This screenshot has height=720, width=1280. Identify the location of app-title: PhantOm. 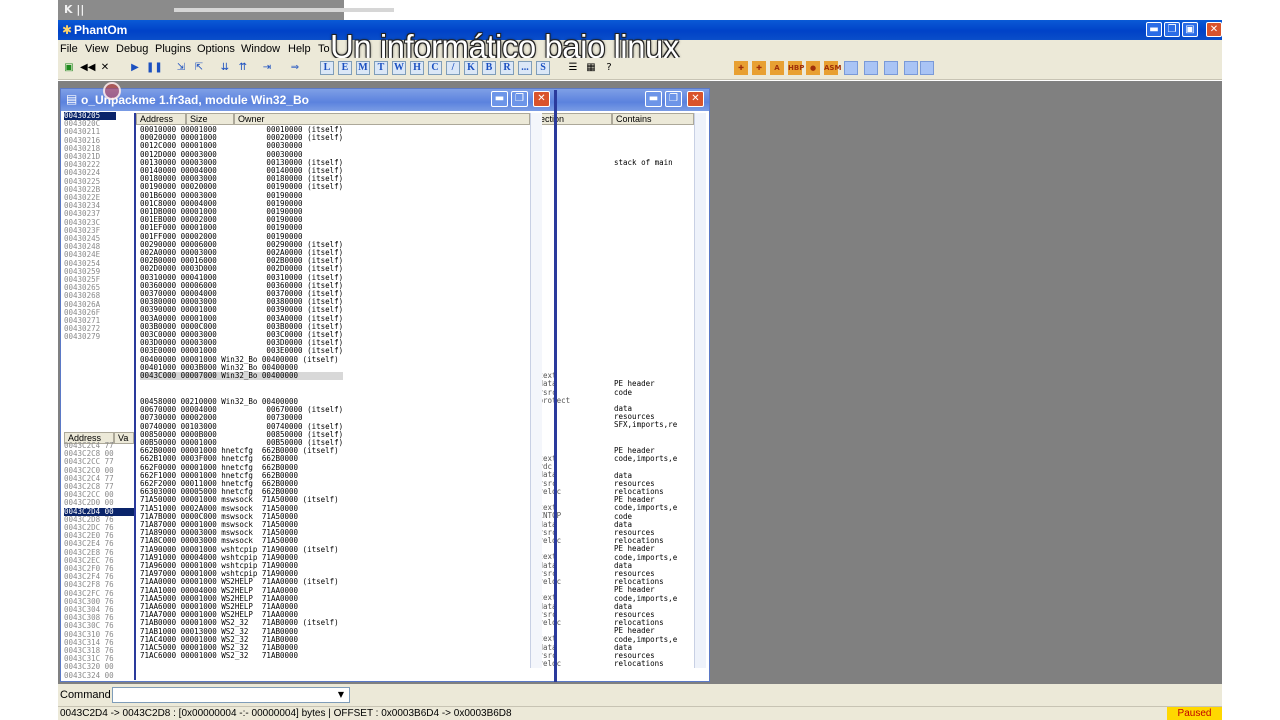
(101, 30).